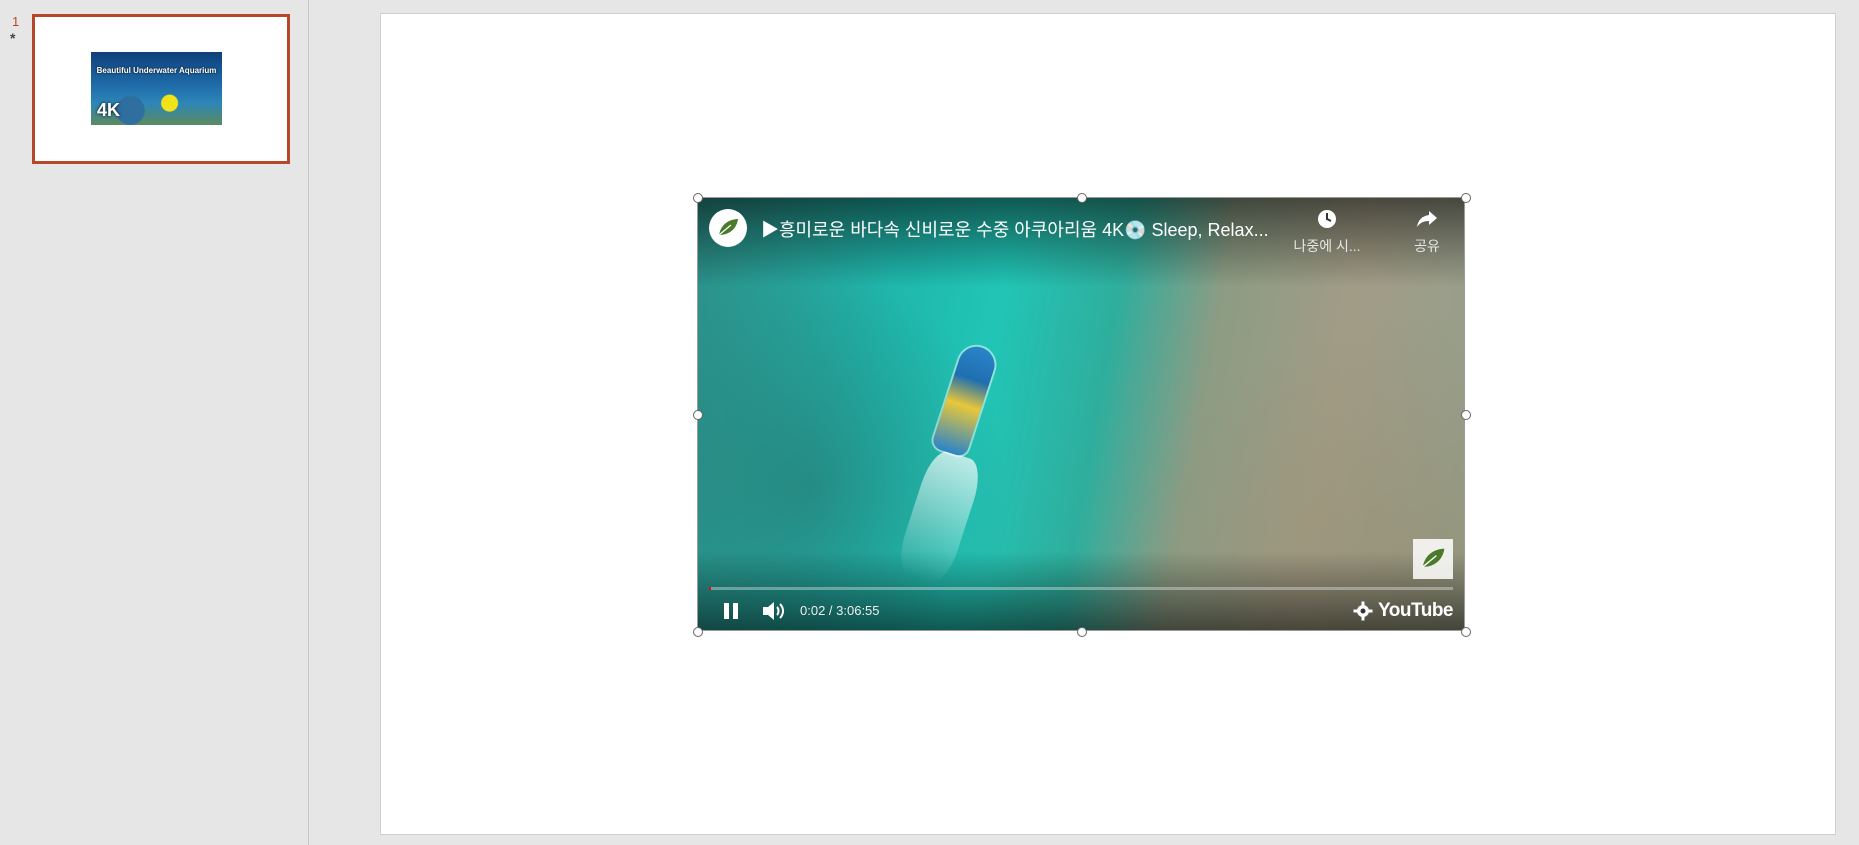 Image resolution: width=1859 pixels, height=845 pixels. Describe the element at coordinates (698, 632) in the screenshot. I see `resize-handle-bottom-left` at that location.